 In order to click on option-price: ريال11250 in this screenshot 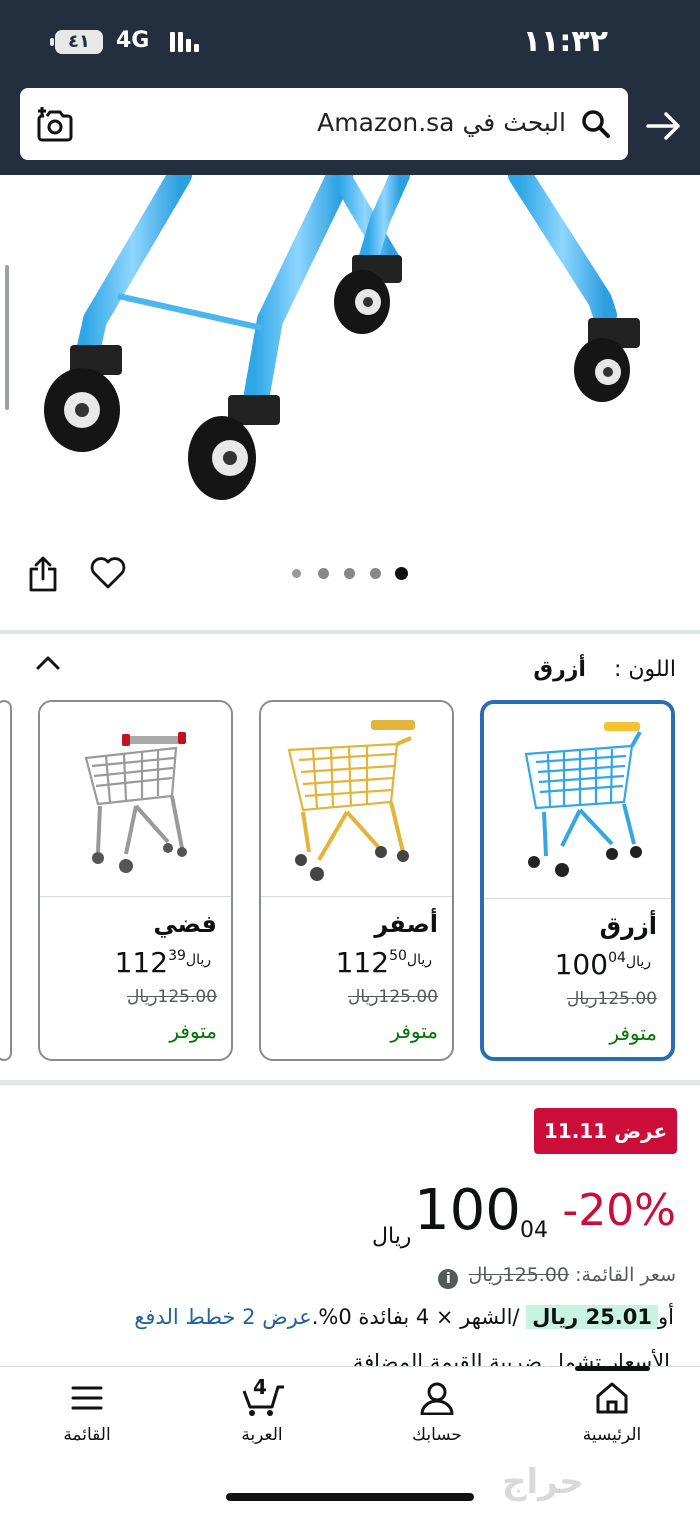, I will do `click(383, 962)`.